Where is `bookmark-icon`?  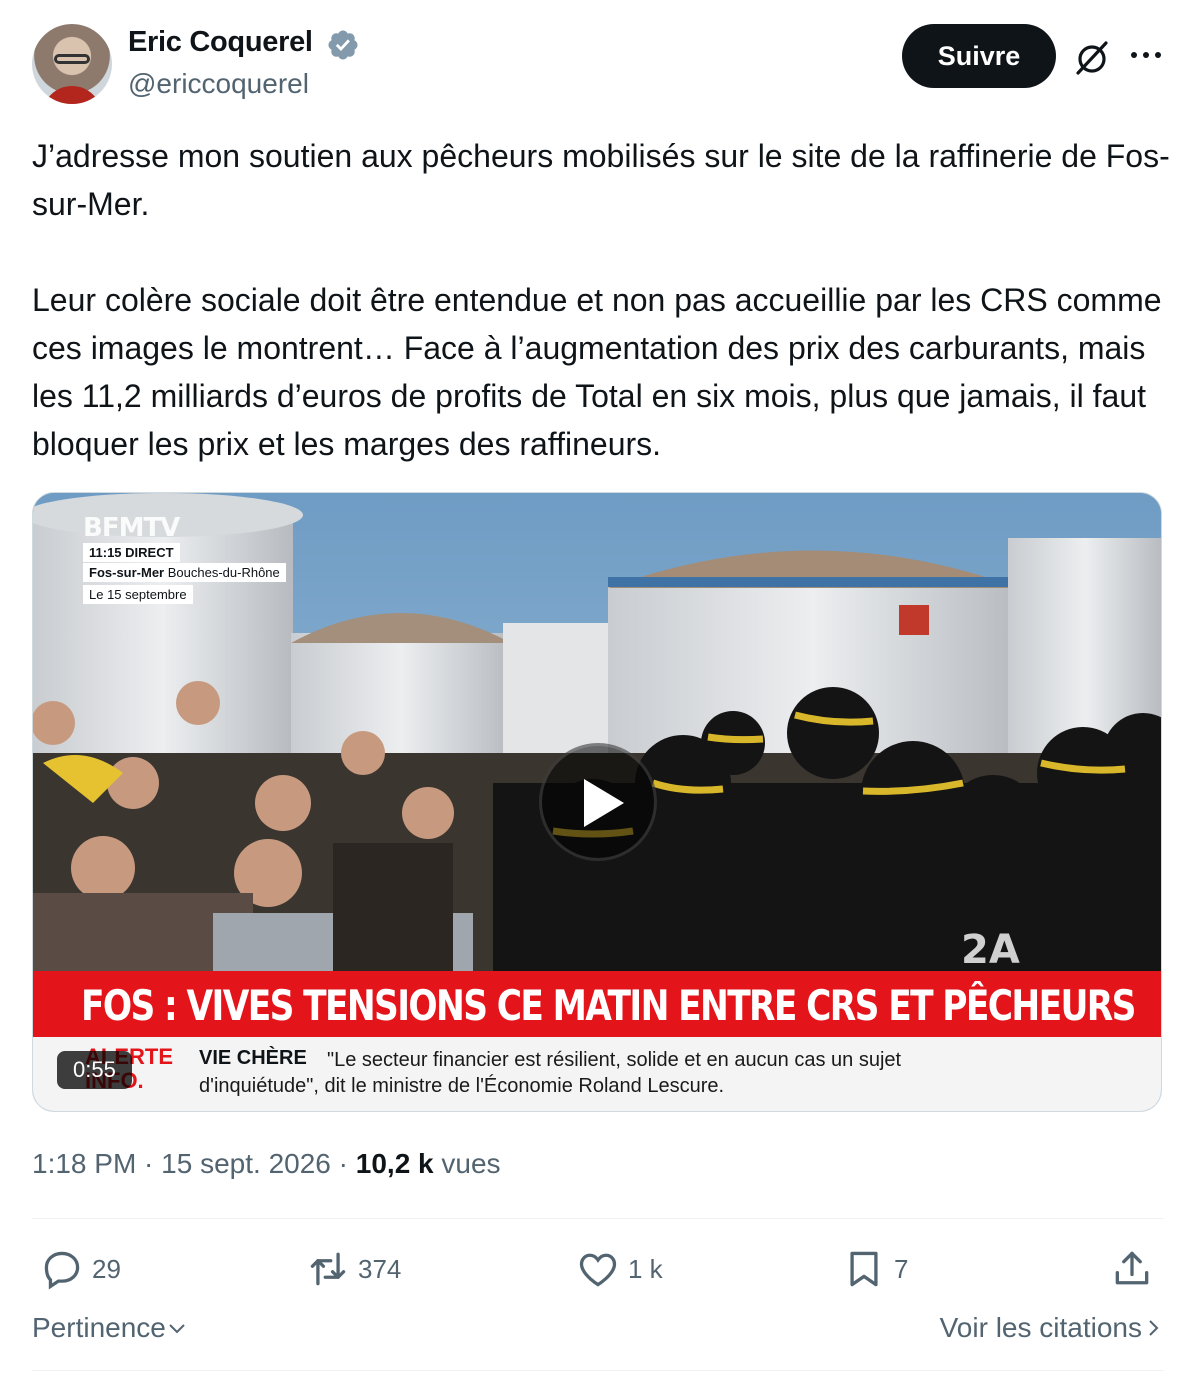 bookmark-icon is located at coordinates (864, 1269).